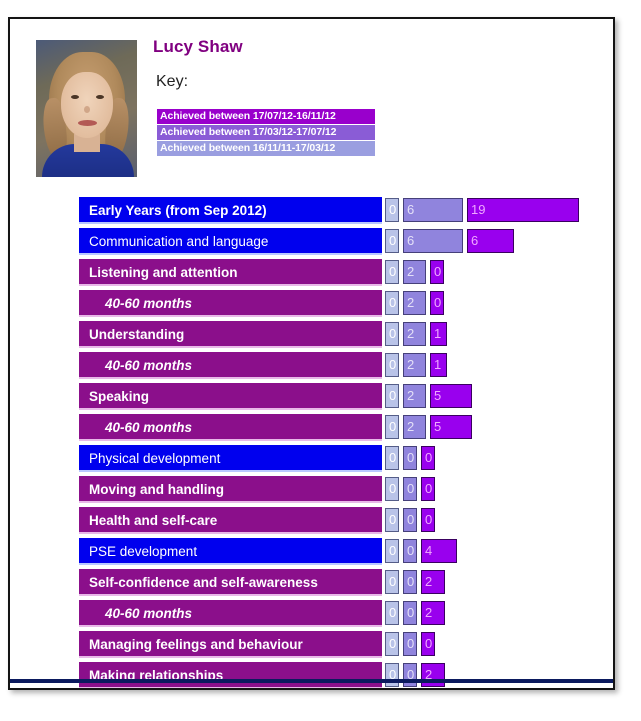  What do you see at coordinates (230, 551) in the screenshot?
I see `chart-row-label: PSE development` at bounding box center [230, 551].